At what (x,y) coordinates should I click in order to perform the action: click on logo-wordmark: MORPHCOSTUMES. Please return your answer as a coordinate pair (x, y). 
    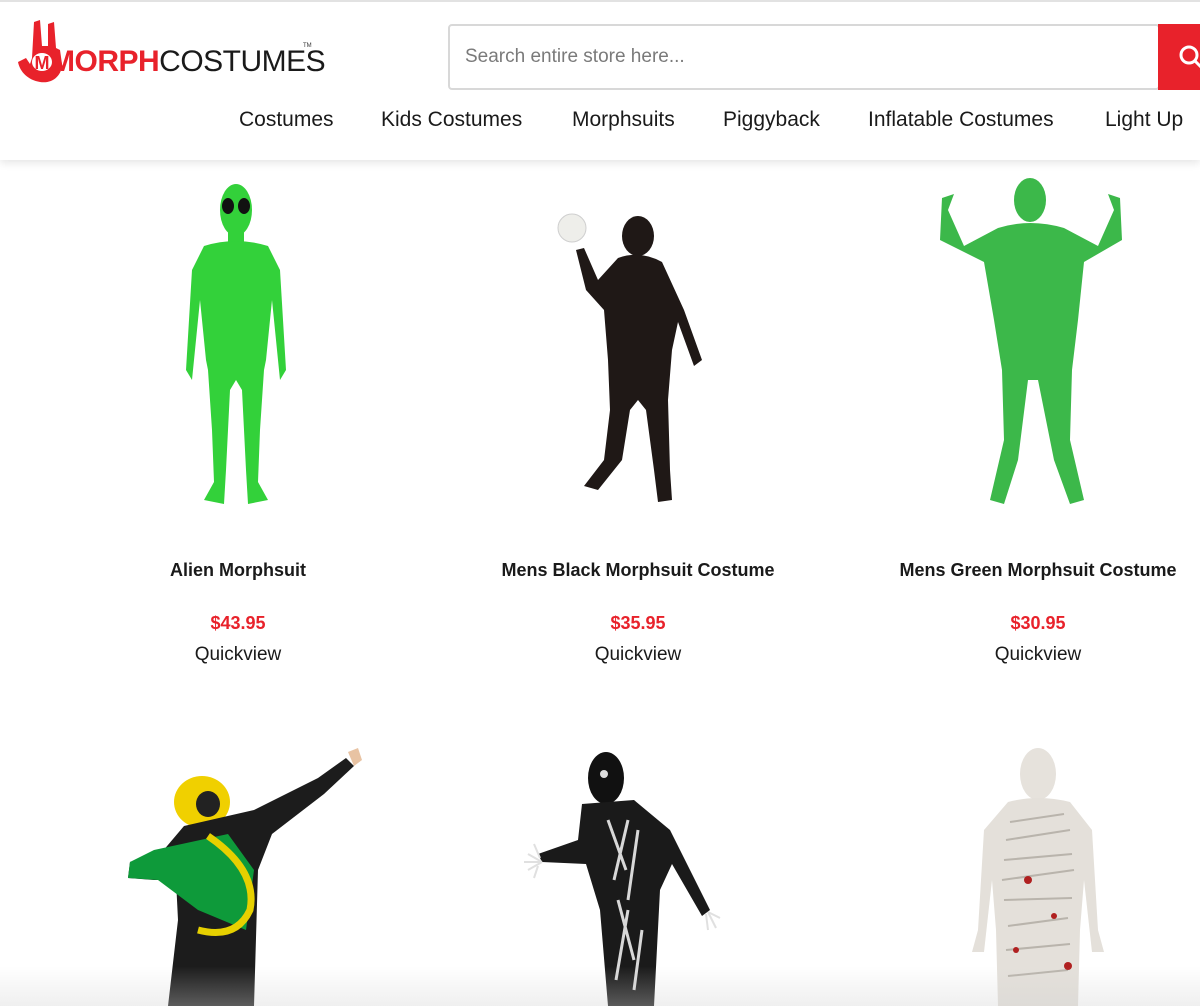
    Looking at the image, I should click on (188, 62).